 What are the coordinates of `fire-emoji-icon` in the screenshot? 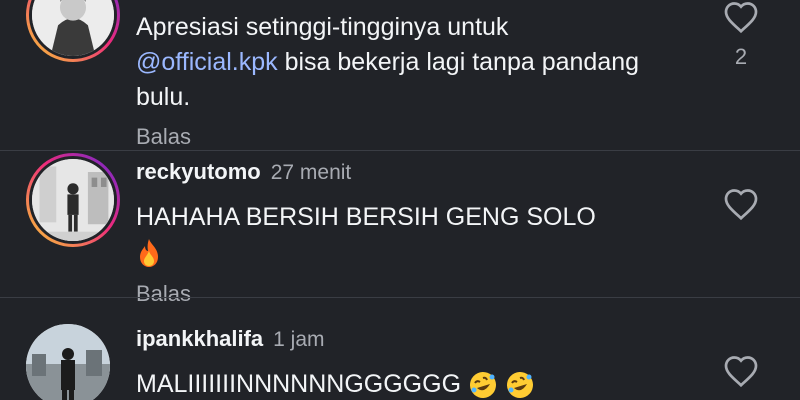 It's located at (149, 253).